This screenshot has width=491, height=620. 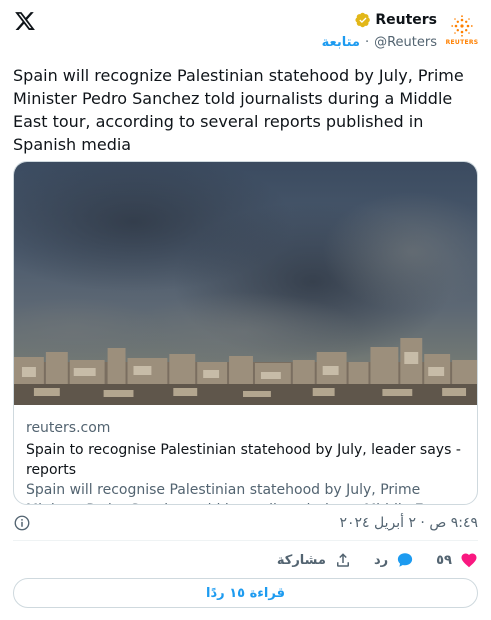 What do you see at coordinates (394, 560) in the screenshot?
I see `reply-action: رد` at bounding box center [394, 560].